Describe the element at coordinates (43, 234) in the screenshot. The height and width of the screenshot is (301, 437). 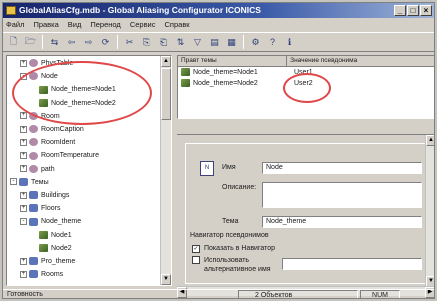
I see `node-icon` at that location.